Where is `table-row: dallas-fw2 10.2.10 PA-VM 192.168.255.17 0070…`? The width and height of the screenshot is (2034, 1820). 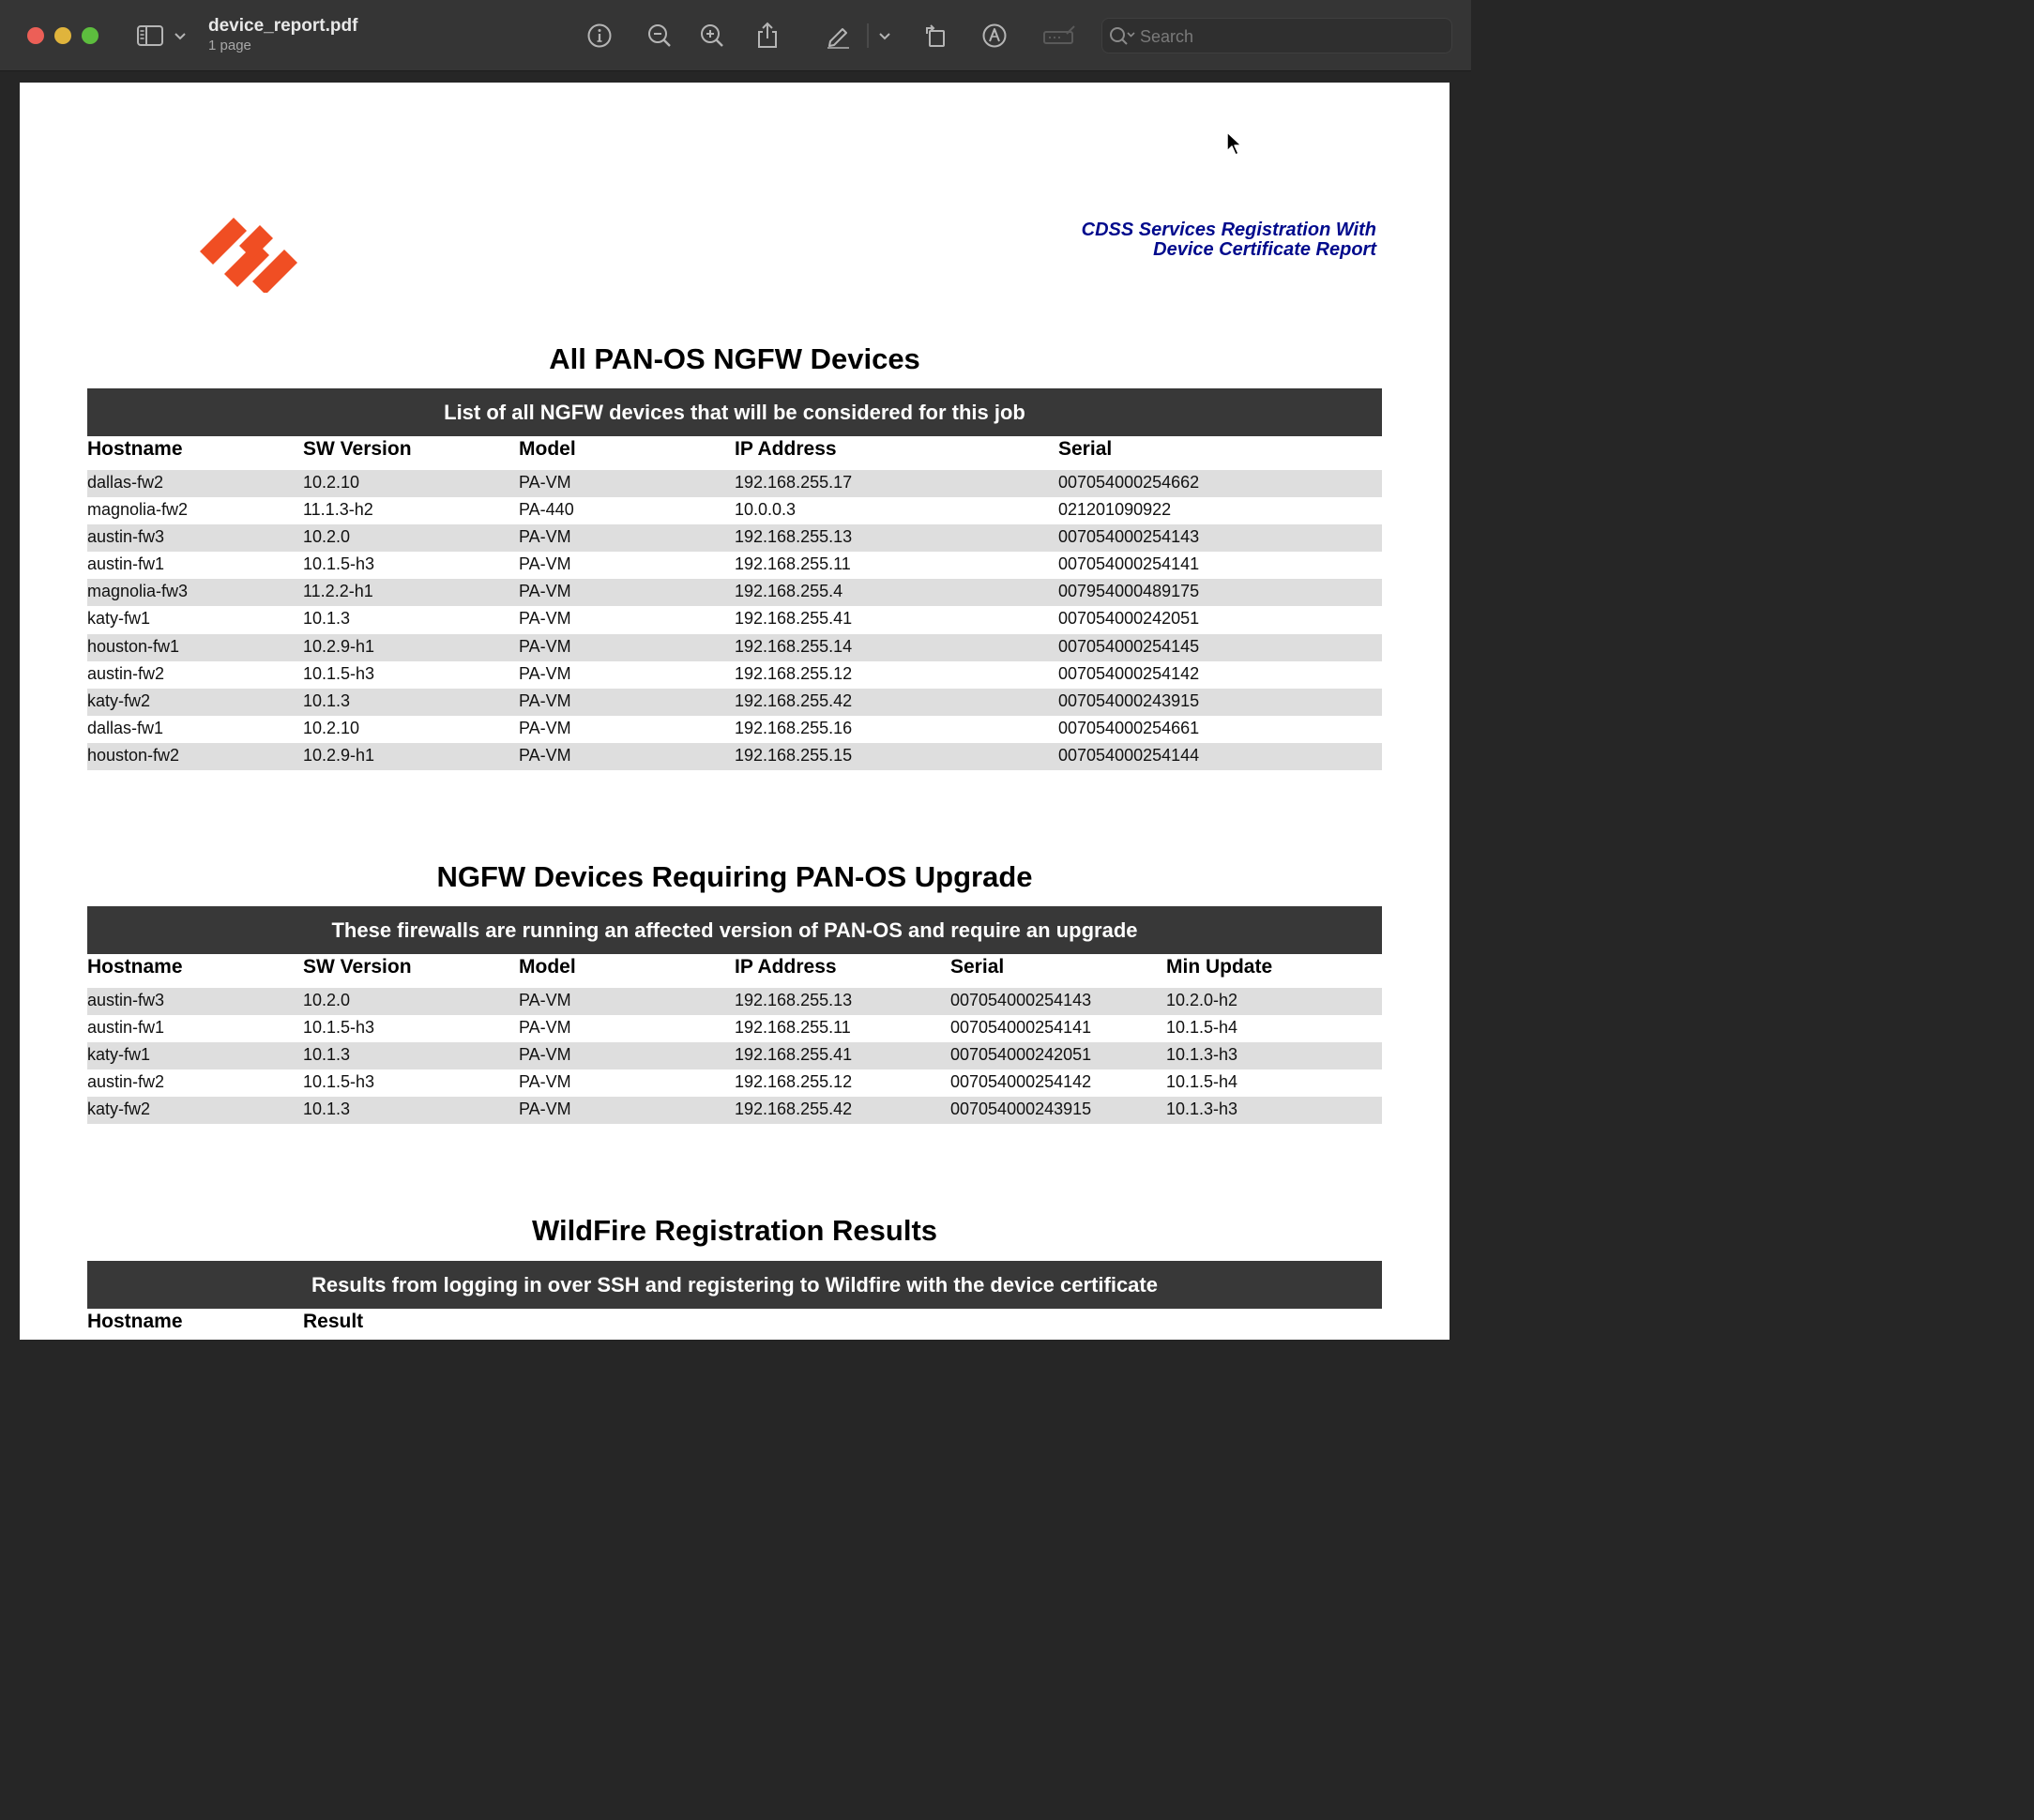 table-row: dallas-fw2 10.2.10 PA-VM 192.168.255.17 0070… is located at coordinates (734, 484).